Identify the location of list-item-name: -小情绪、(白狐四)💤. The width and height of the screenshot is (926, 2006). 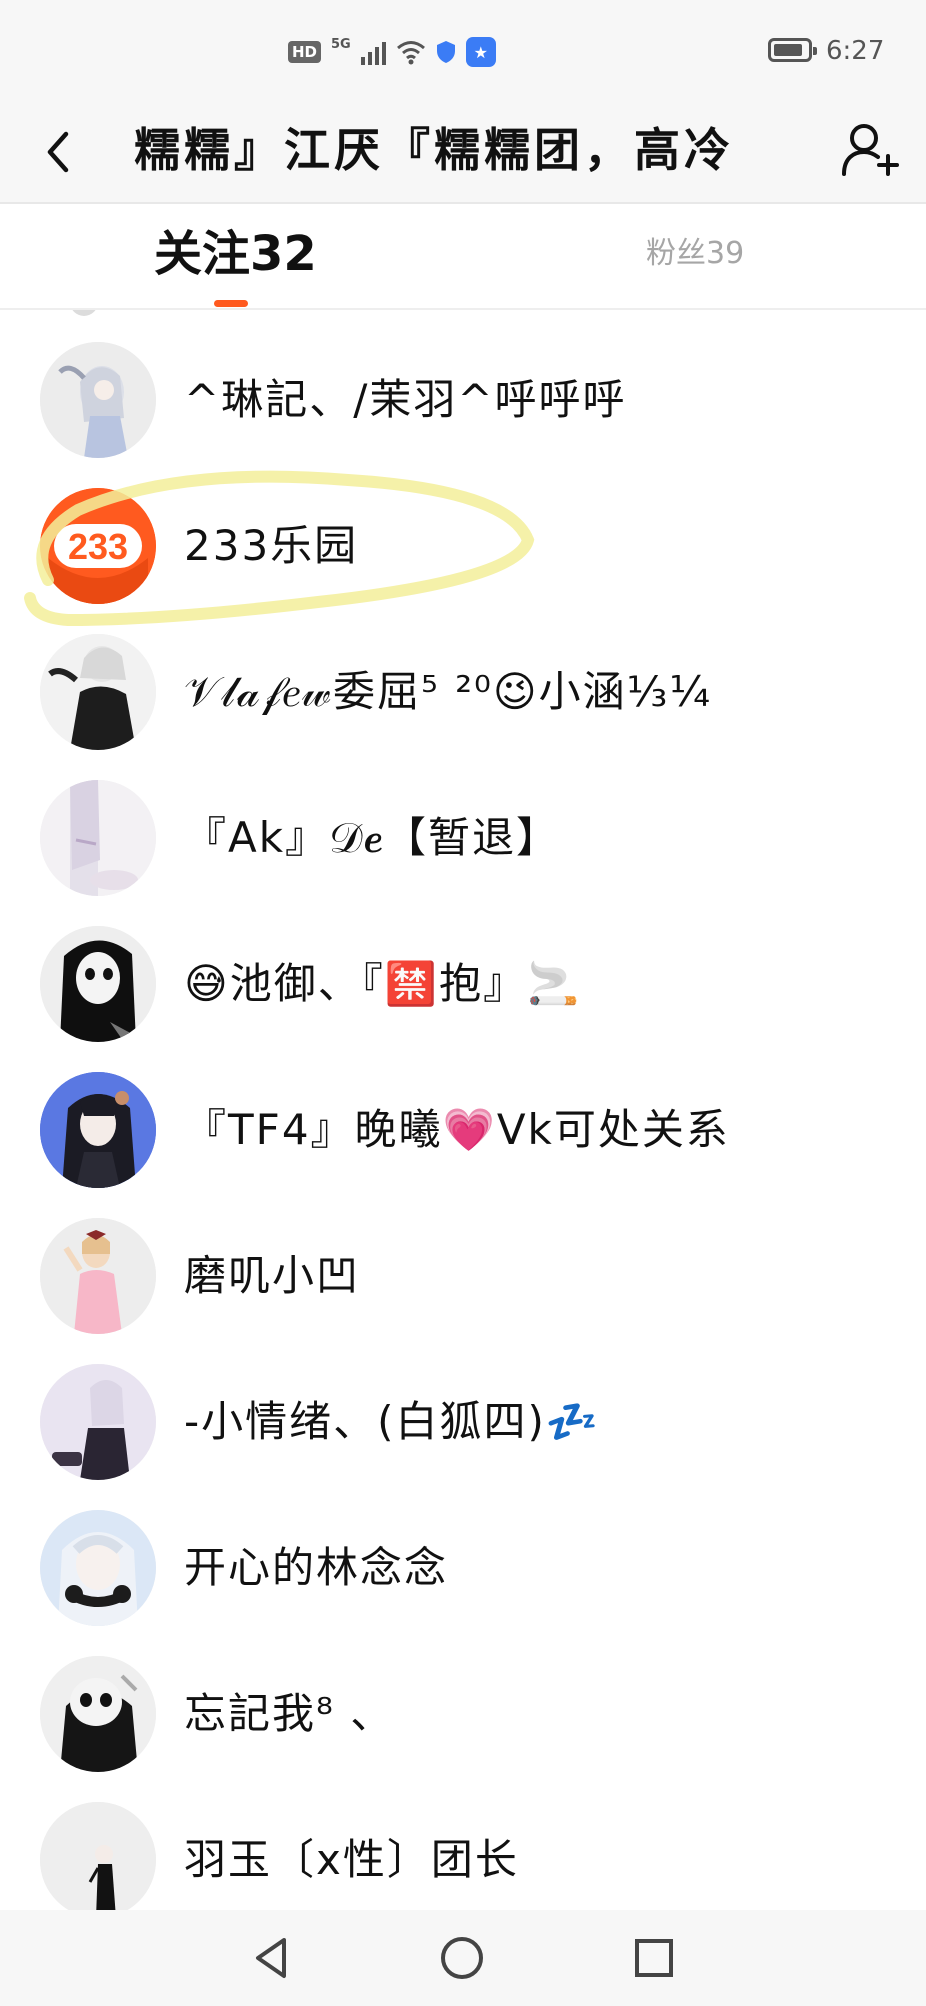
(392, 1421).